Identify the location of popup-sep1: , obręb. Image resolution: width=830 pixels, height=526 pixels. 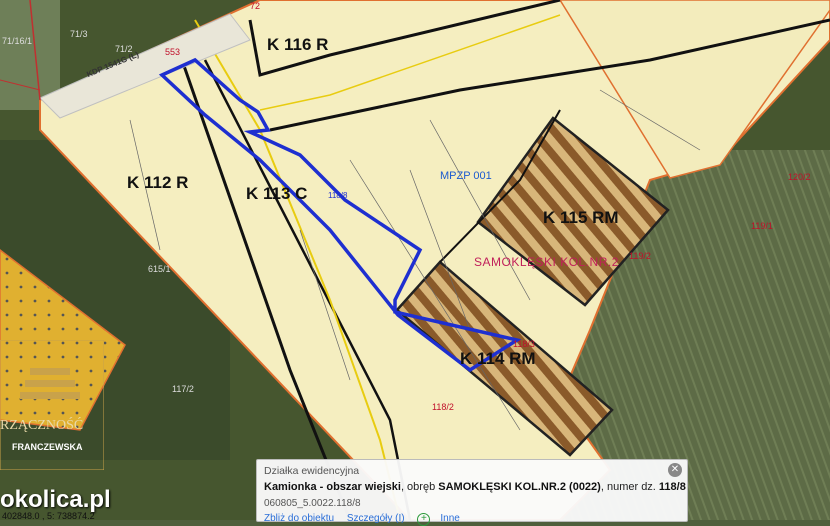
(419, 487).